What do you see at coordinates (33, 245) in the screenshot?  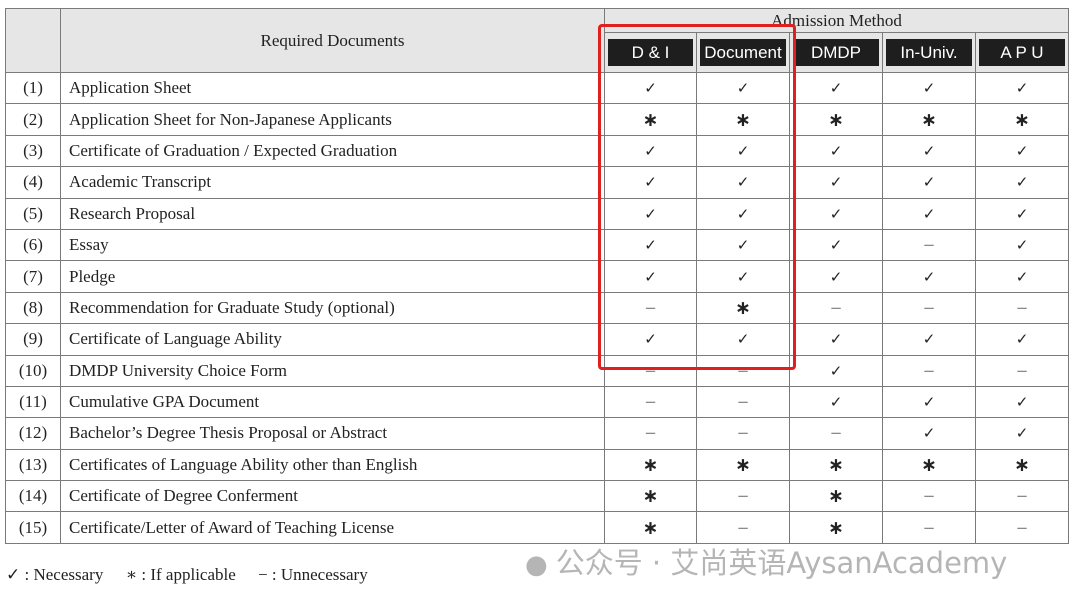 I see `row-number: (6)` at bounding box center [33, 245].